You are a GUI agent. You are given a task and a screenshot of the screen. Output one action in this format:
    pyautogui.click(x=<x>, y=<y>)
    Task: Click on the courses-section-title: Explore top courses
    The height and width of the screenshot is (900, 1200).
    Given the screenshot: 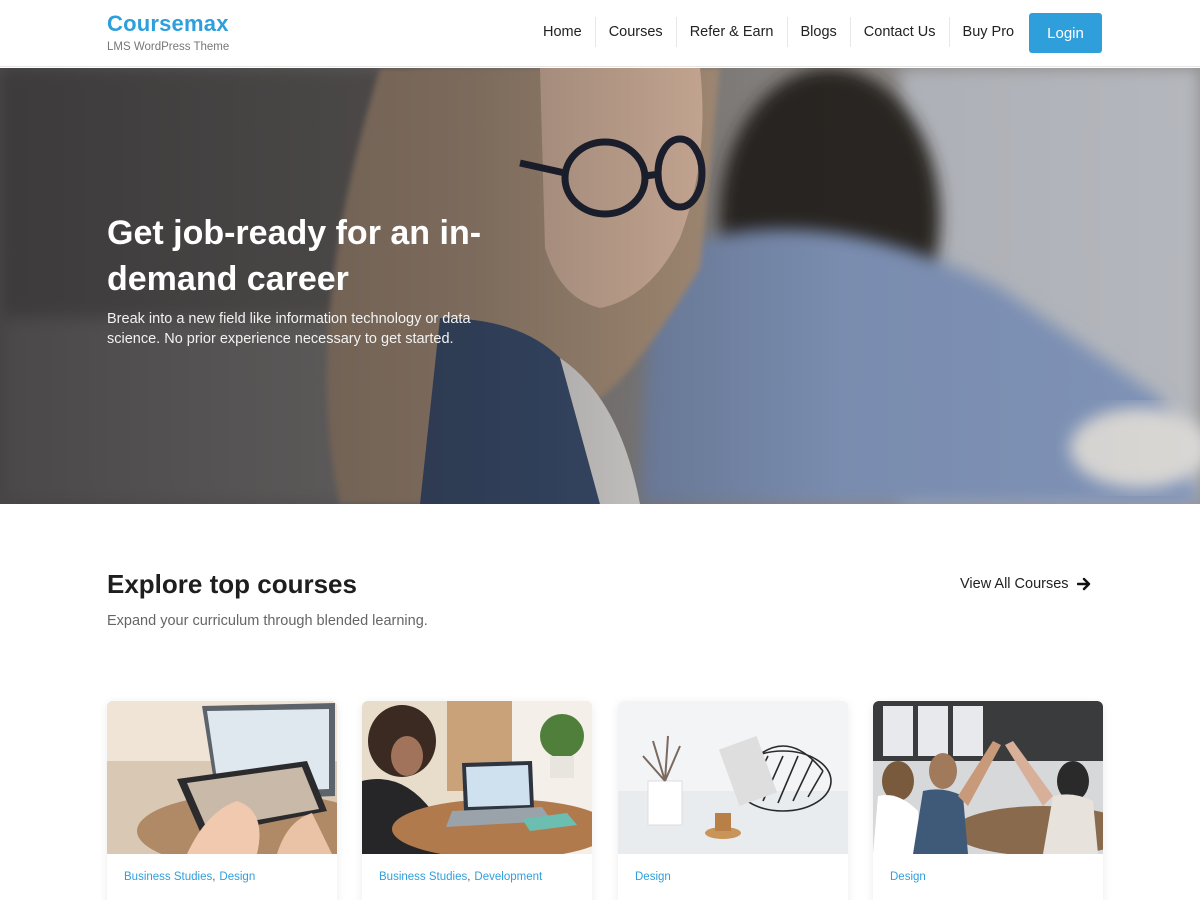 What is the action you would take?
    pyautogui.click(x=232, y=584)
    